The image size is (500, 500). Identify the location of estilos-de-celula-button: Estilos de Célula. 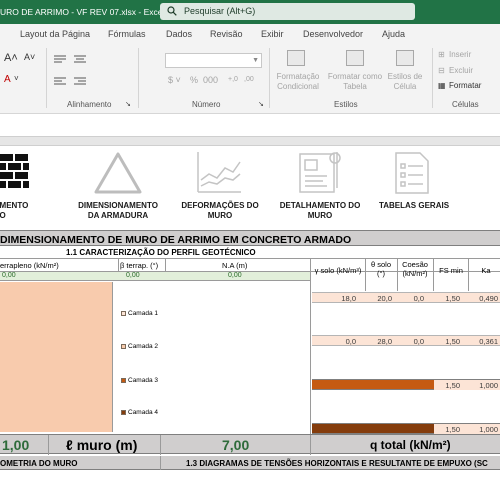
(405, 82).